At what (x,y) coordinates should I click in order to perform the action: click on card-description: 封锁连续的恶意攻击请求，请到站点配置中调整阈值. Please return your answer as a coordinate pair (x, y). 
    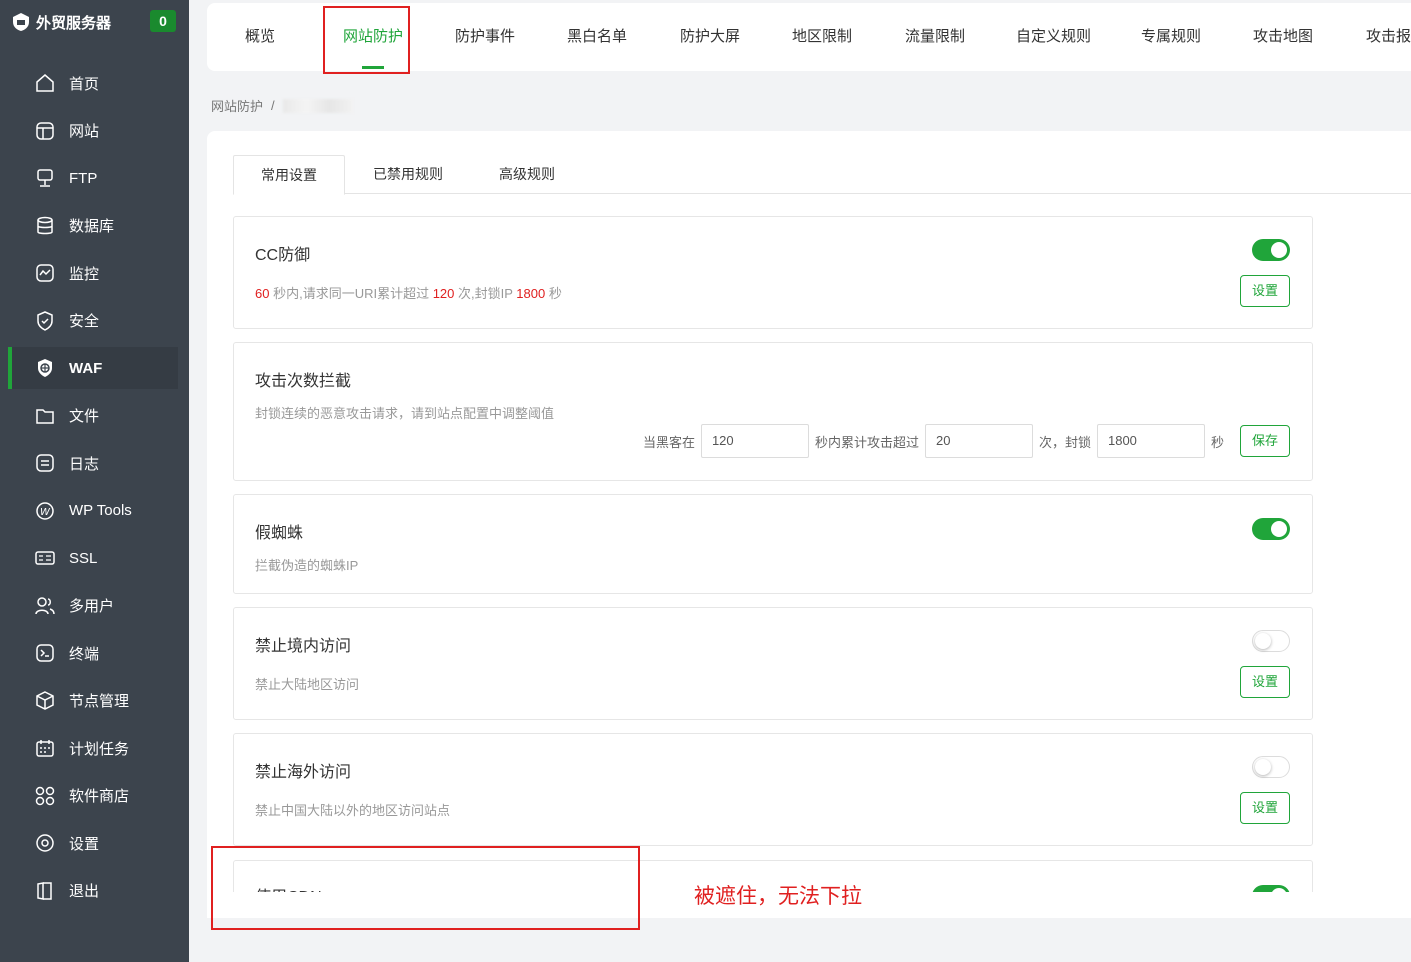
    Looking at the image, I should click on (405, 413).